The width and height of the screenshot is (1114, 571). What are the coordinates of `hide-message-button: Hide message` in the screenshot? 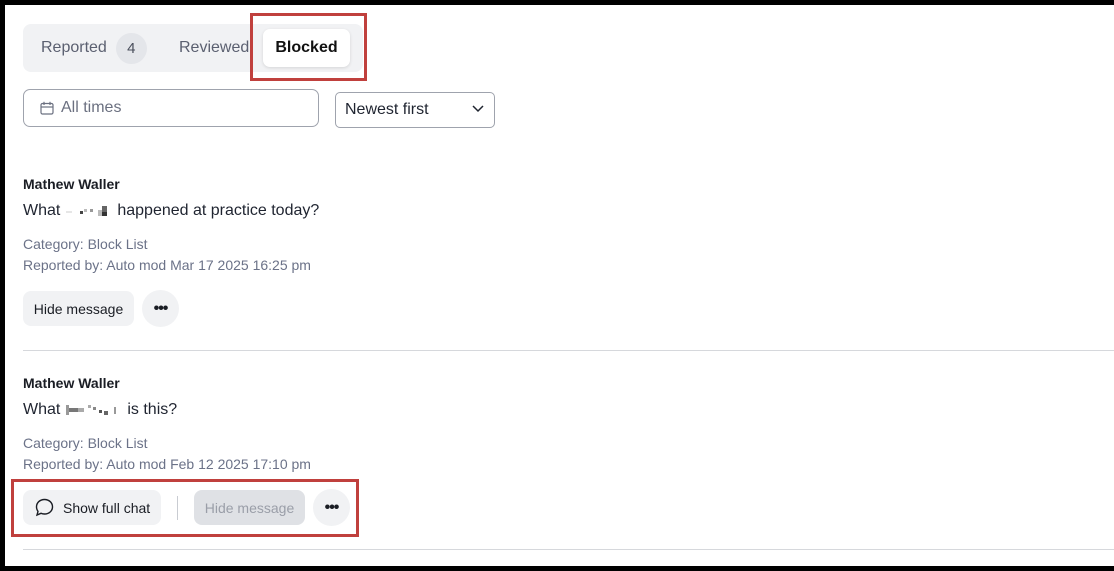 It's located at (249, 507).